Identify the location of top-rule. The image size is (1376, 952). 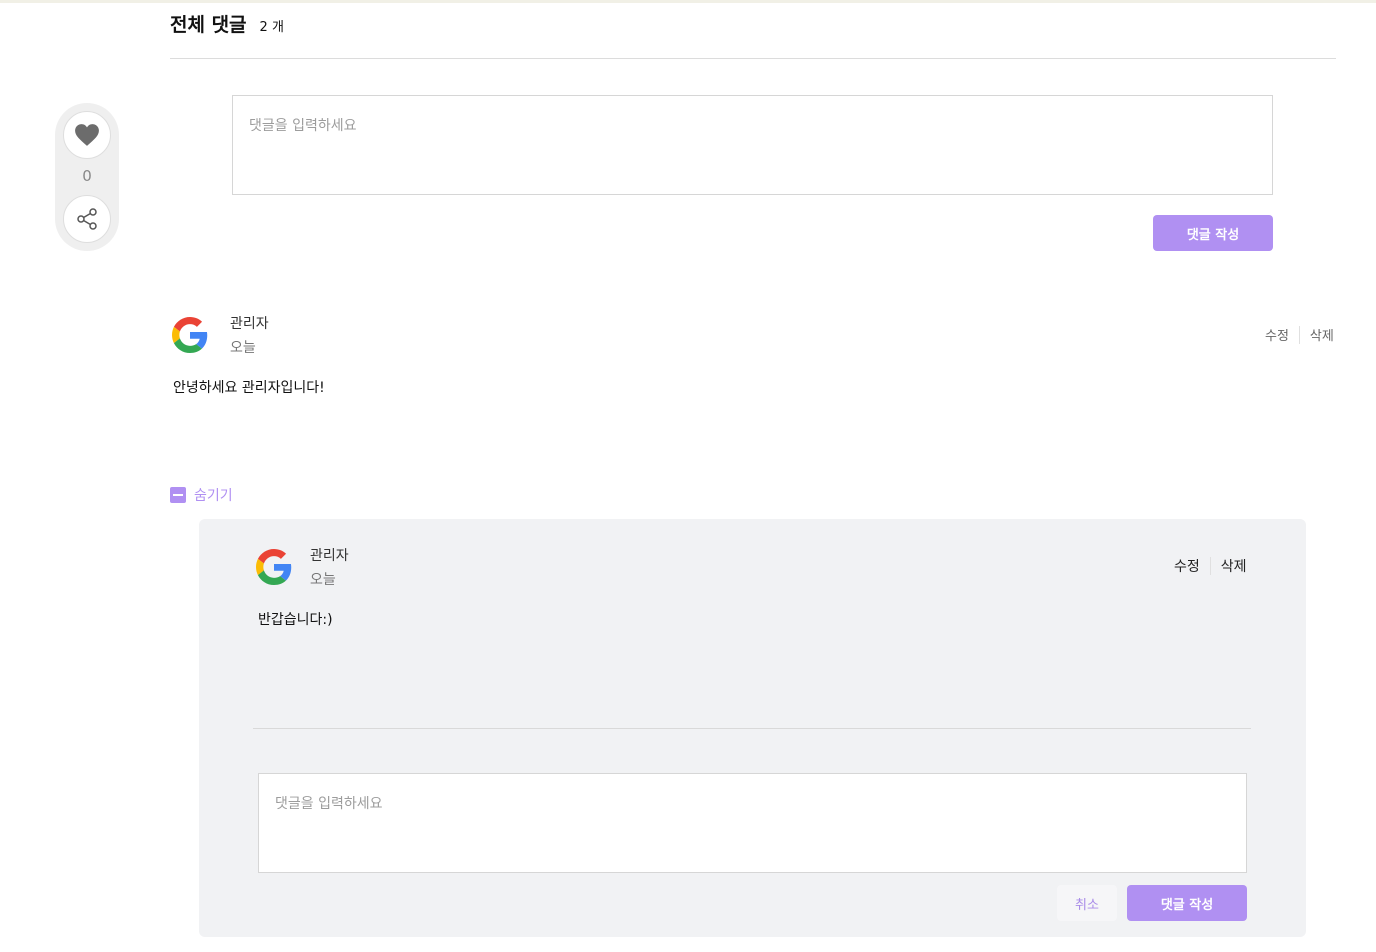
(688, 1).